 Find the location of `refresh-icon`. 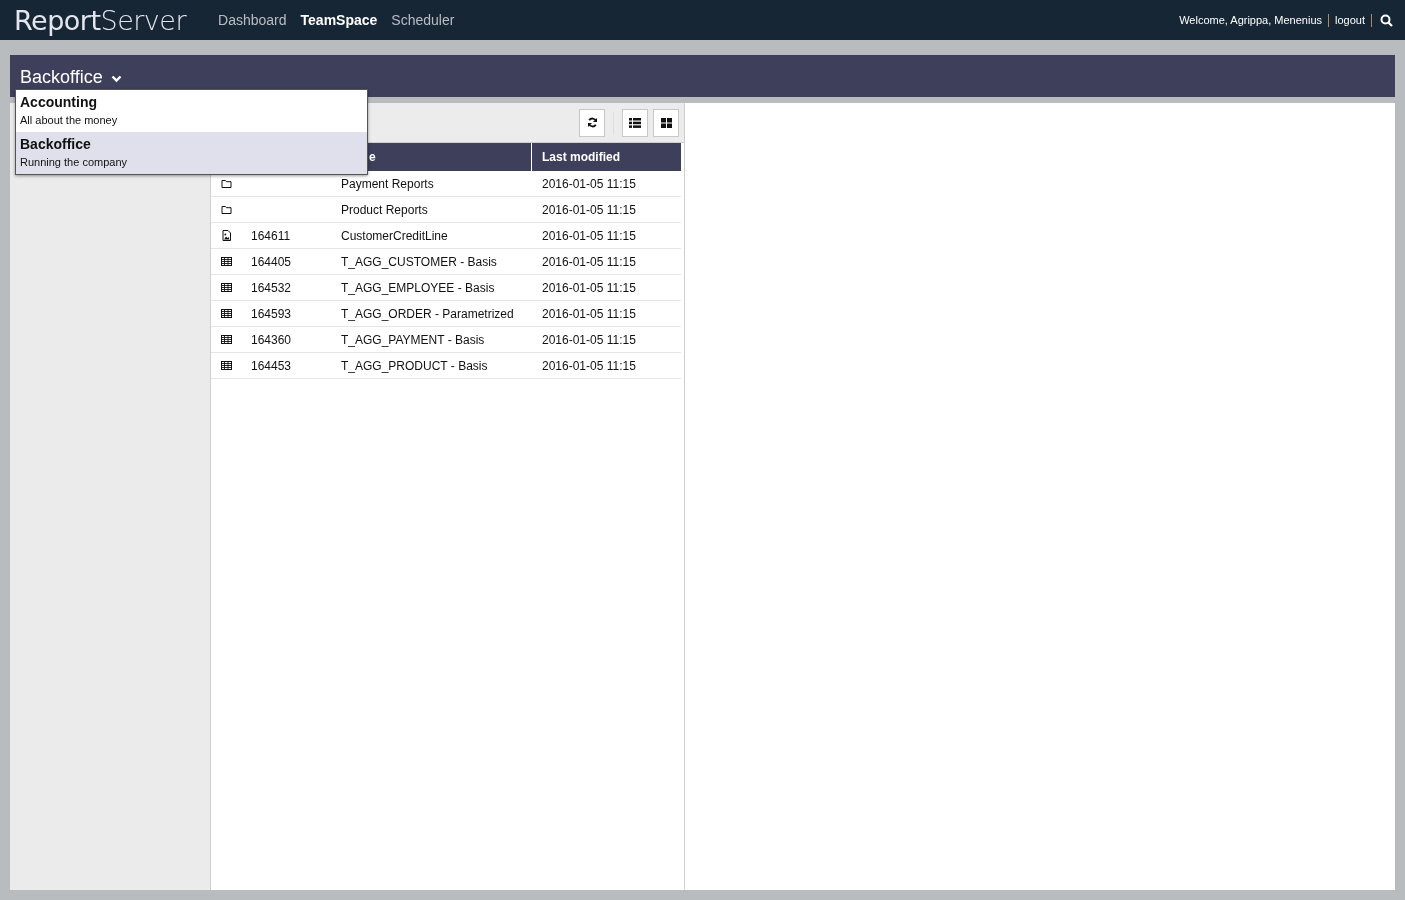

refresh-icon is located at coordinates (592, 122).